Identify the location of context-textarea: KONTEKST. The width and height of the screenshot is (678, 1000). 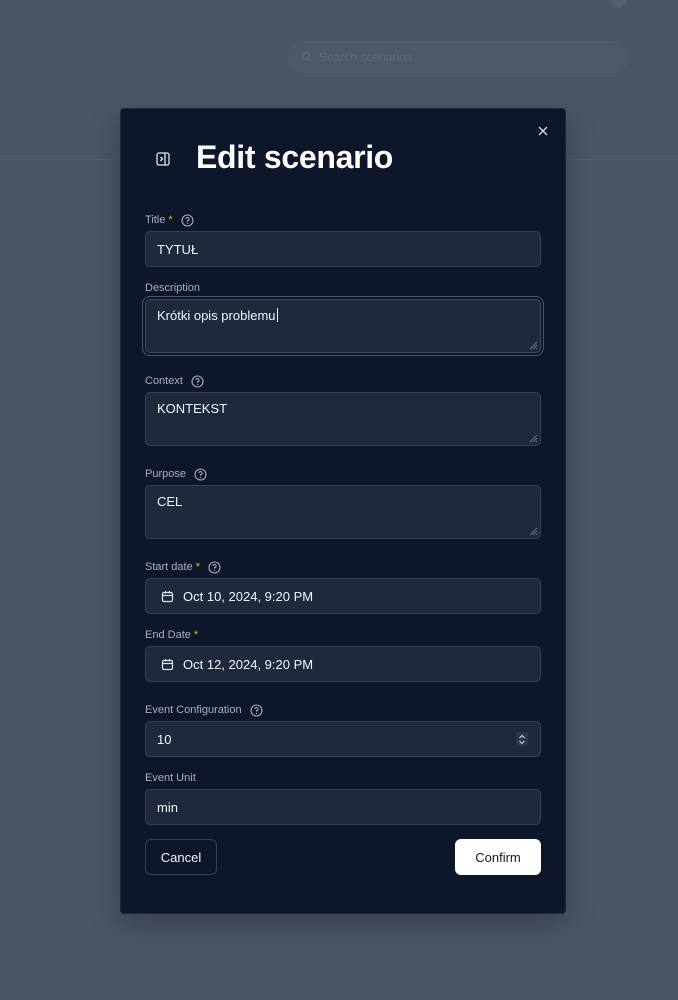
(343, 419).